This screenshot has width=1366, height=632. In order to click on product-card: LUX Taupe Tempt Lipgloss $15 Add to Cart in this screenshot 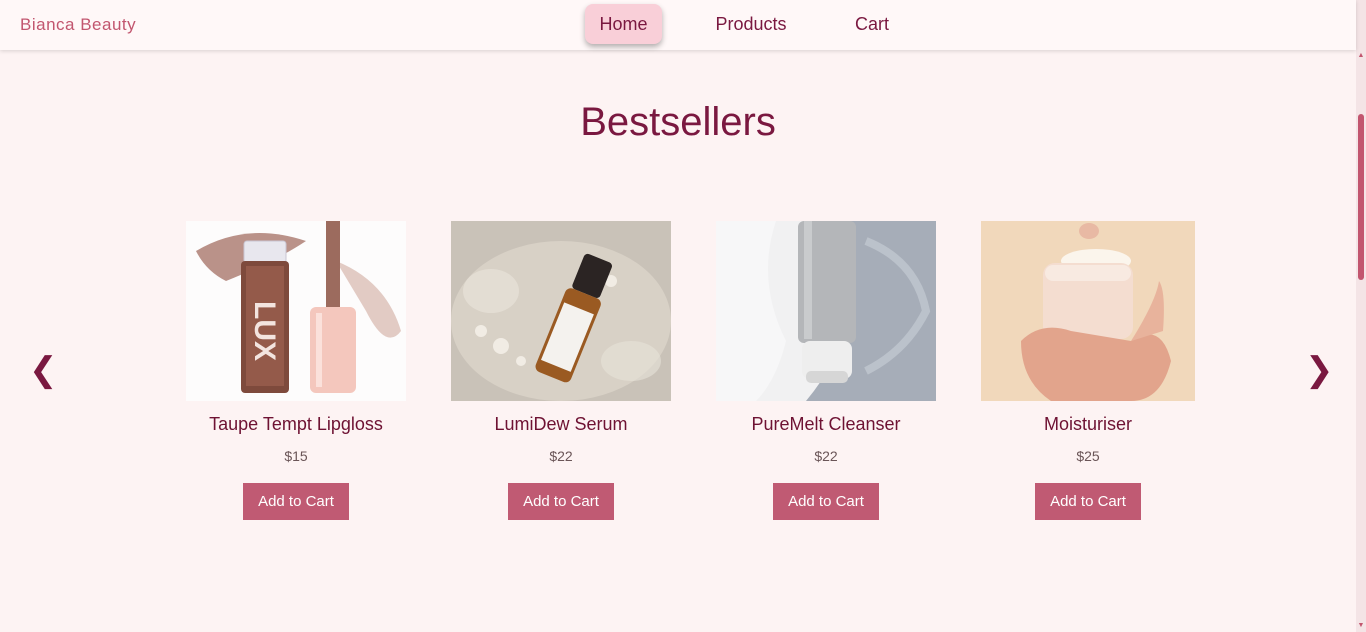, I will do `click(296, 370)`.